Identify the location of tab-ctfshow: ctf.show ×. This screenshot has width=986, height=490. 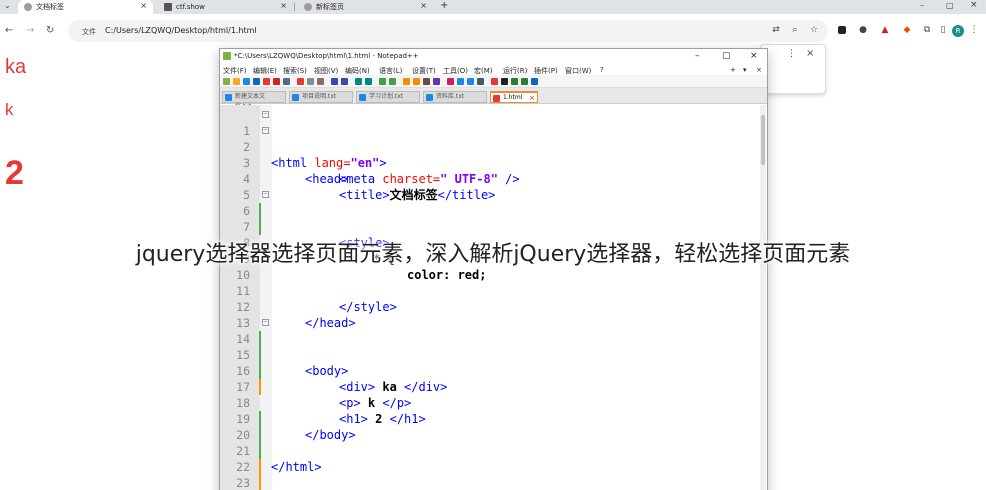
(225, 7).